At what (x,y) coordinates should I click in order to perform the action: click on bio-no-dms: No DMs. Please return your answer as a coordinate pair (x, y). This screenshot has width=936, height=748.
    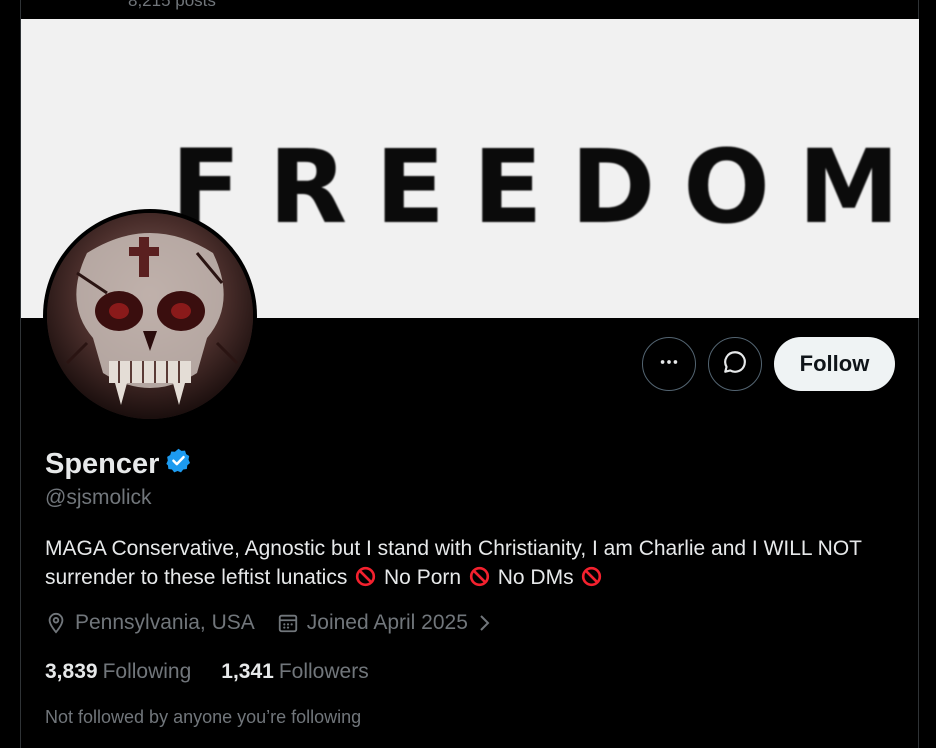
    Looking at the image, I should click on (535, 577).